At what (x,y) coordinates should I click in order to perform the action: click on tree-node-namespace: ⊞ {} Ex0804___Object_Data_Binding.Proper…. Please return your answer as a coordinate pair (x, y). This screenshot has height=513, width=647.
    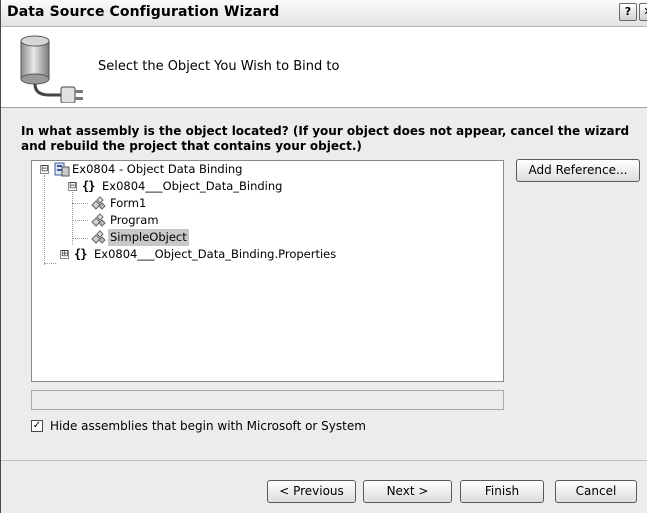
    Looking at the image, I should click on (267, 254).